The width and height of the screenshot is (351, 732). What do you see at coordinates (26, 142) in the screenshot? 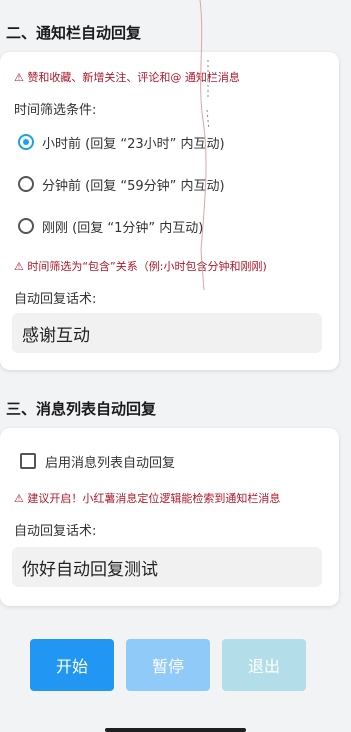
I see `radio-hours-ago-circle` at bounding box center [26, 142].